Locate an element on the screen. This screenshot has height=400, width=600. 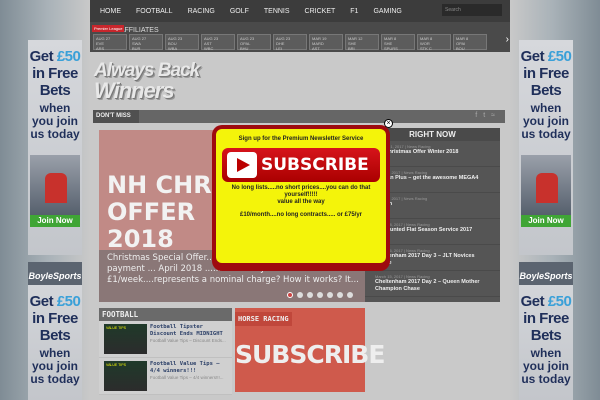
site-logo: Always Back Winners is located at coordinates (147, 82).